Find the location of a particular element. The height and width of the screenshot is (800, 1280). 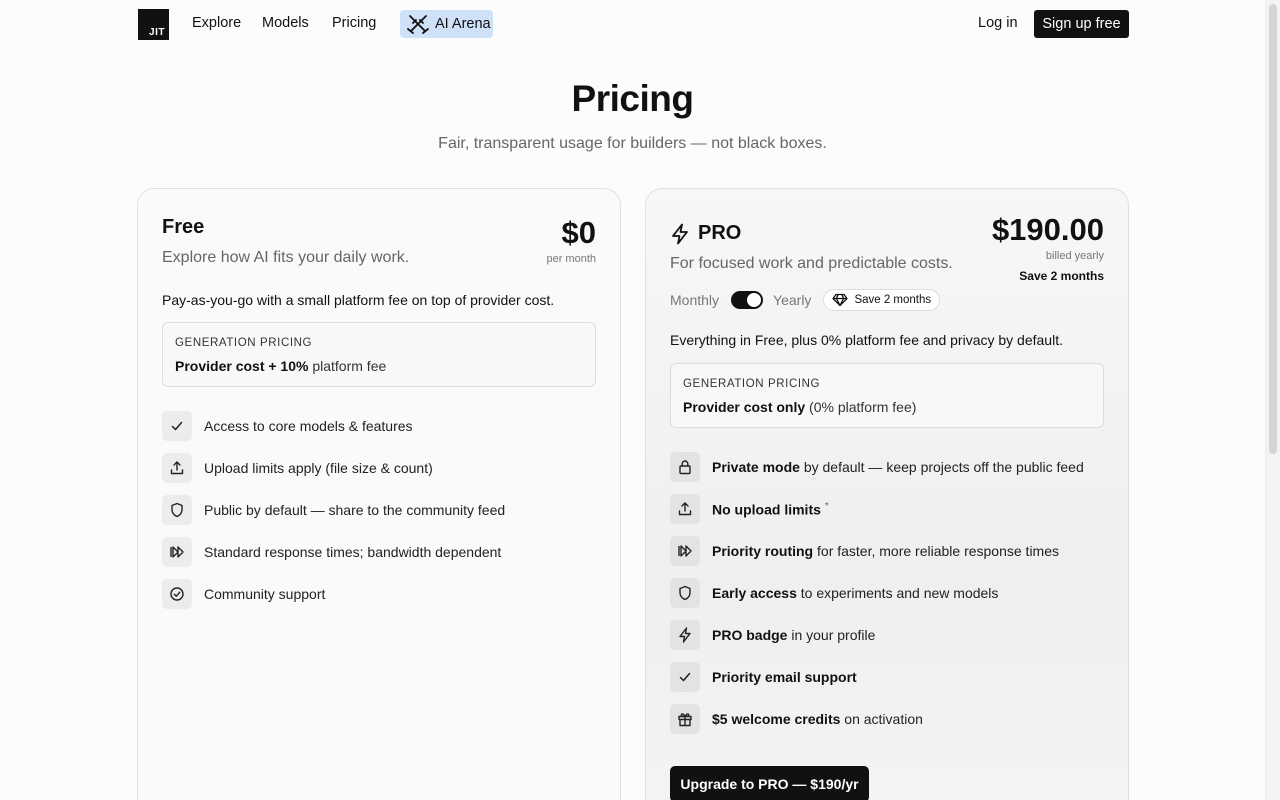

feature-rest: to experiments and new models is located at coordinates (897, 593).